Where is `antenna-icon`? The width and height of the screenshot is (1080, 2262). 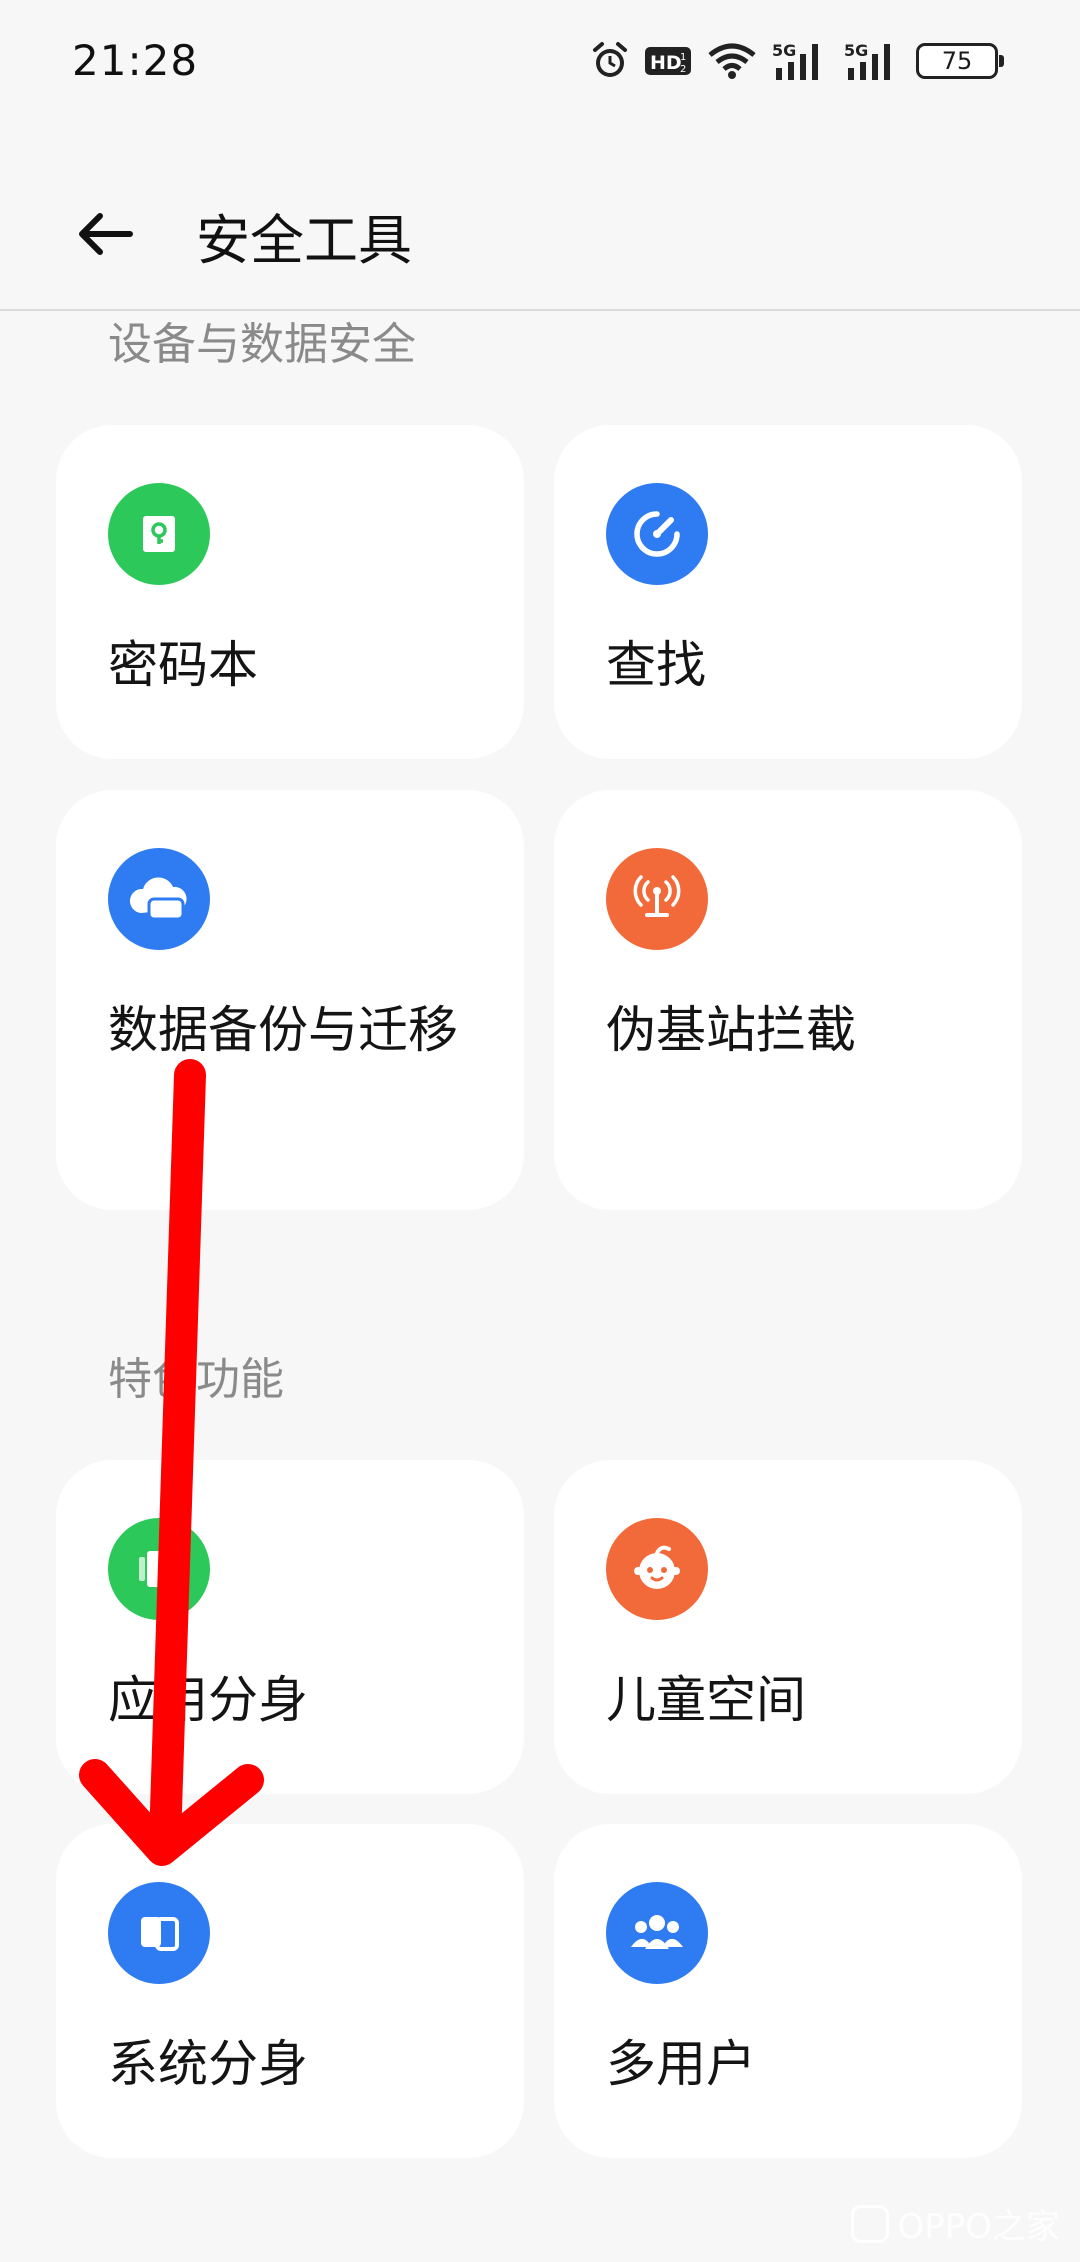
antenna-icon is located at coordinates (657, 899).